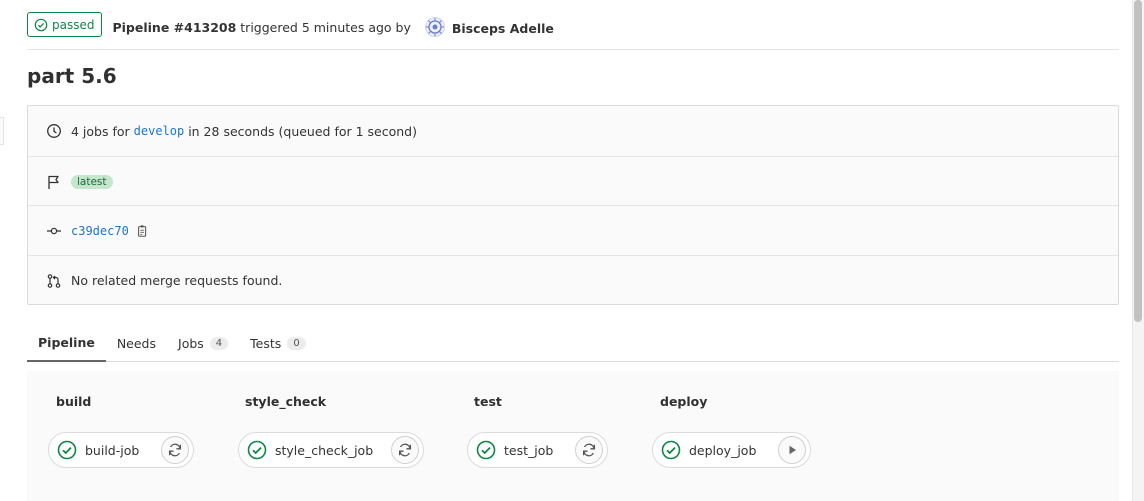 This screenshot has height=501, width=1144. I want to click on merge-request-text: No related merge requests found., so click(177, 280).